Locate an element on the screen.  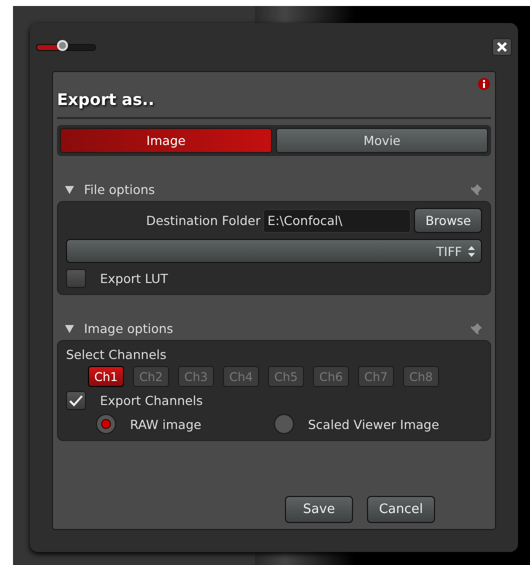
field-label: Destination Folder is located at coordinates (203, 220).